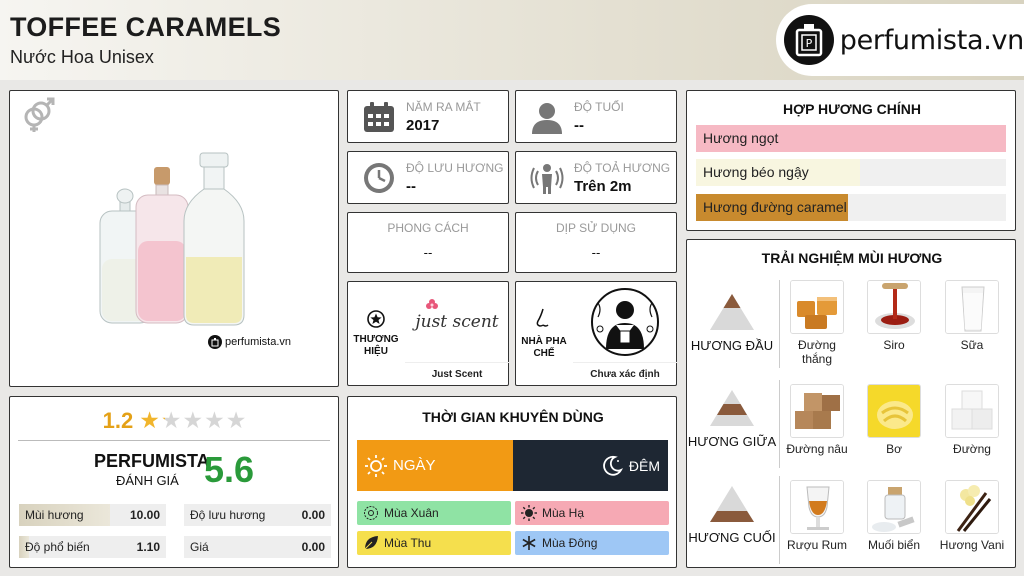 The image size is (1024, 576). What do you see at coordinates (118, 420) in the screenshot?
I see `rating-score: 1.2` at bounding box center [118, 420].